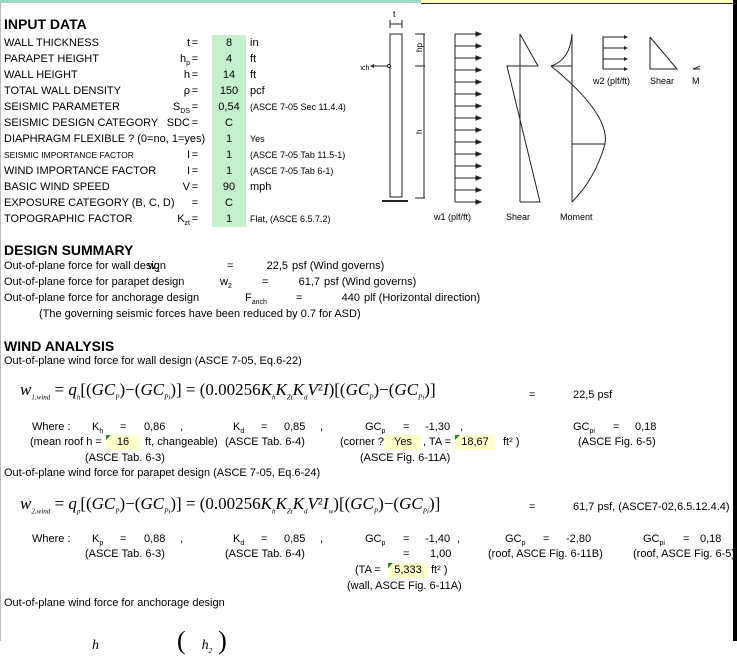  Describe the element at coordinates (123, 427) in the screenshot. I see `wall-kh-eq: =` at that location.